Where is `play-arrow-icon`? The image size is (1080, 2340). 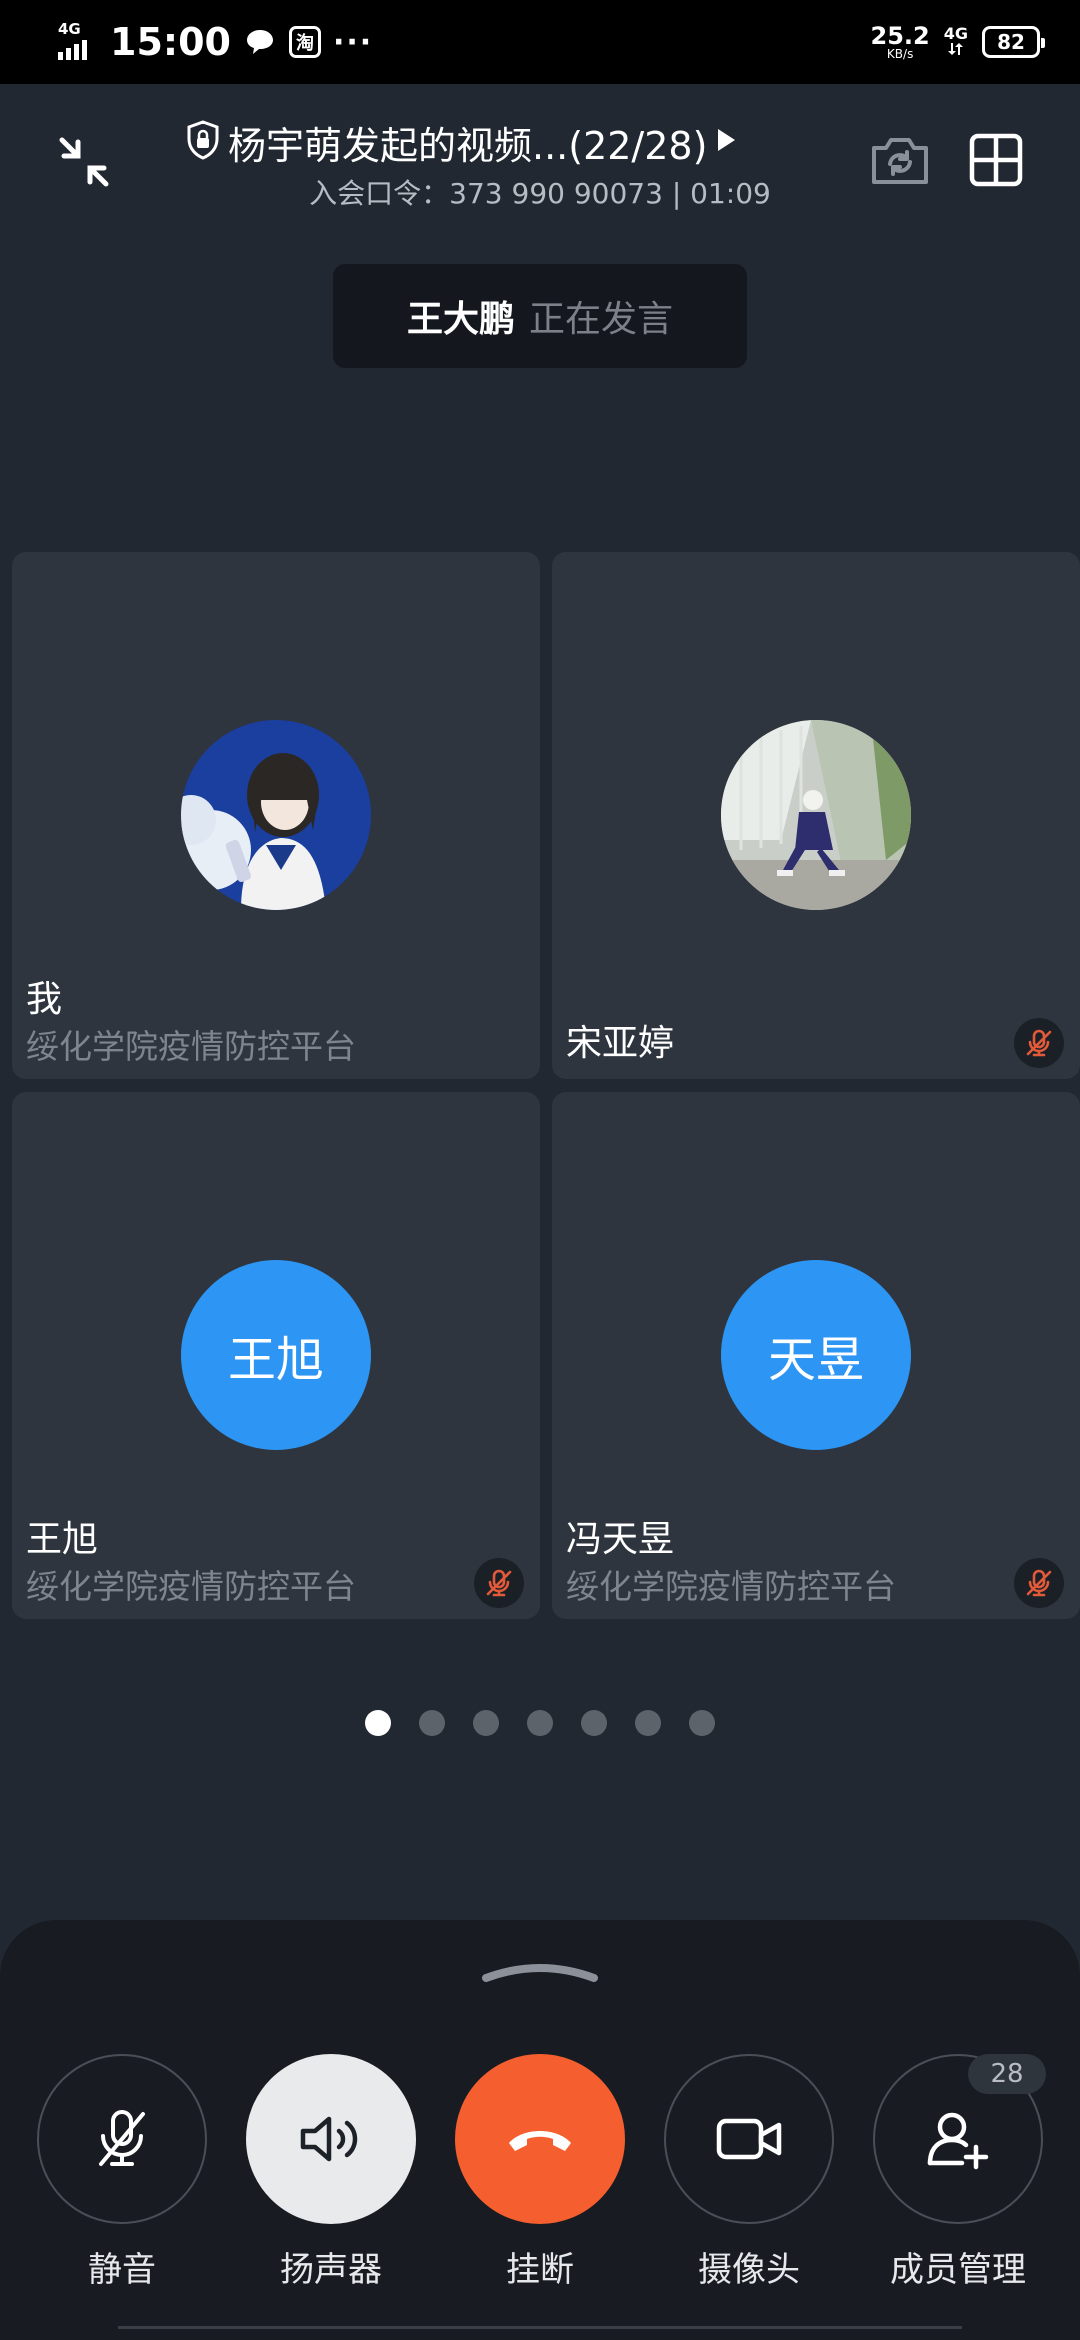
play-arrow-icon is located at coordinates (726, 142).